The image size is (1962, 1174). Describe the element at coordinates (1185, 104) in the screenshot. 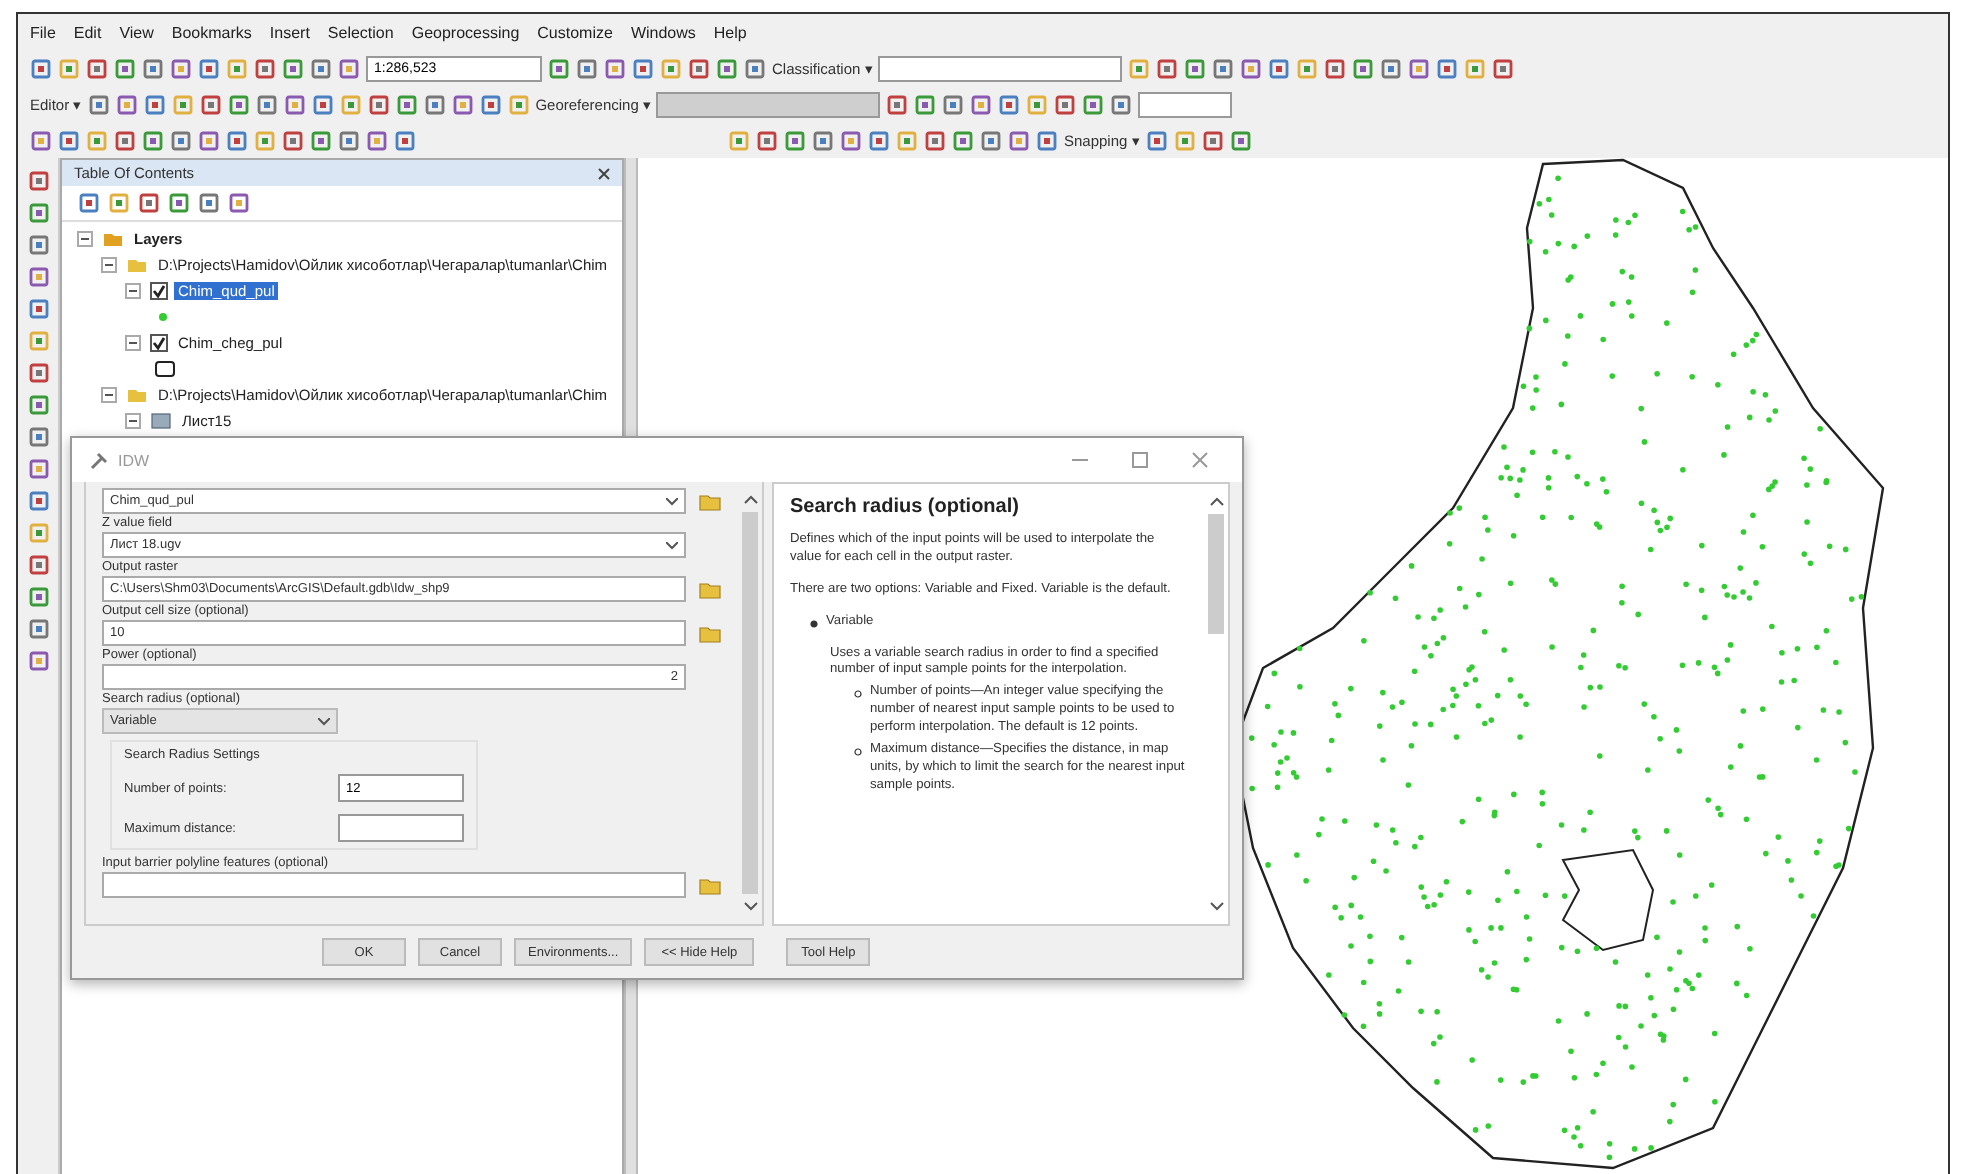

I see `input-field` at that location.